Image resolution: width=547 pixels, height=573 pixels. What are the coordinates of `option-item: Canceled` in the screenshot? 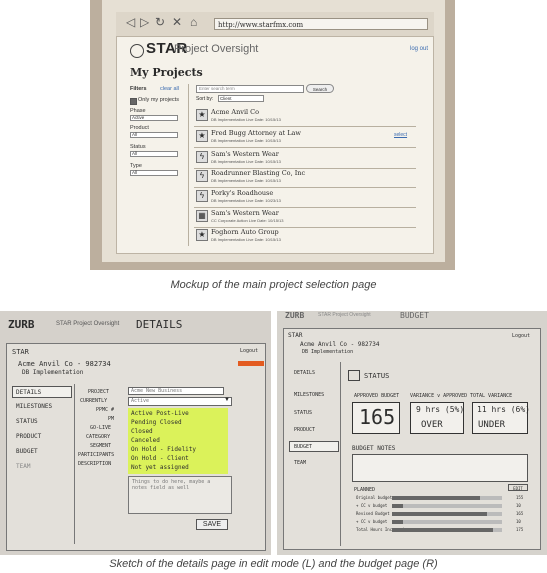 It's located at (145, 440).